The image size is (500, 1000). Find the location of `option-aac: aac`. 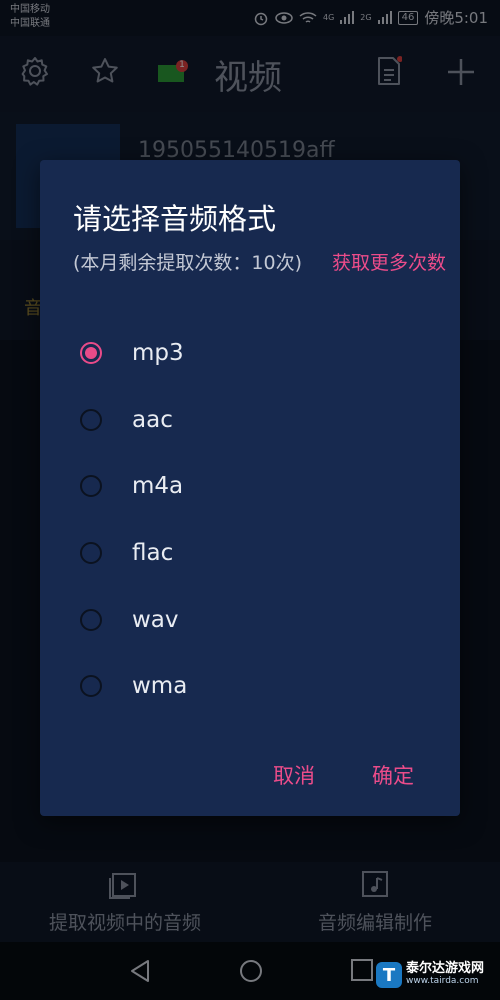

option-aac: aac is located at coordinates (260, 420).